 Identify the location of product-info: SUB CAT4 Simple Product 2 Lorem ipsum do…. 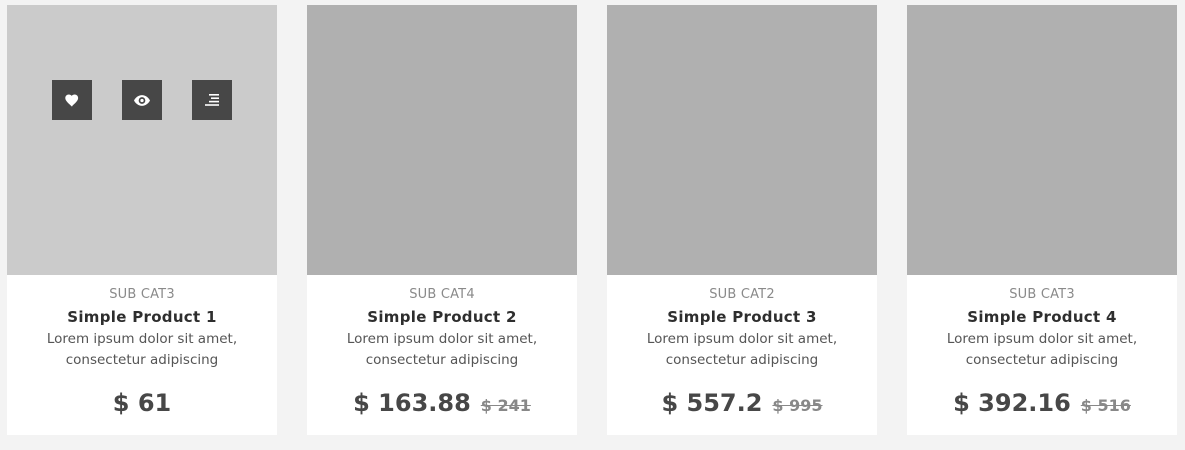
(442, 323).